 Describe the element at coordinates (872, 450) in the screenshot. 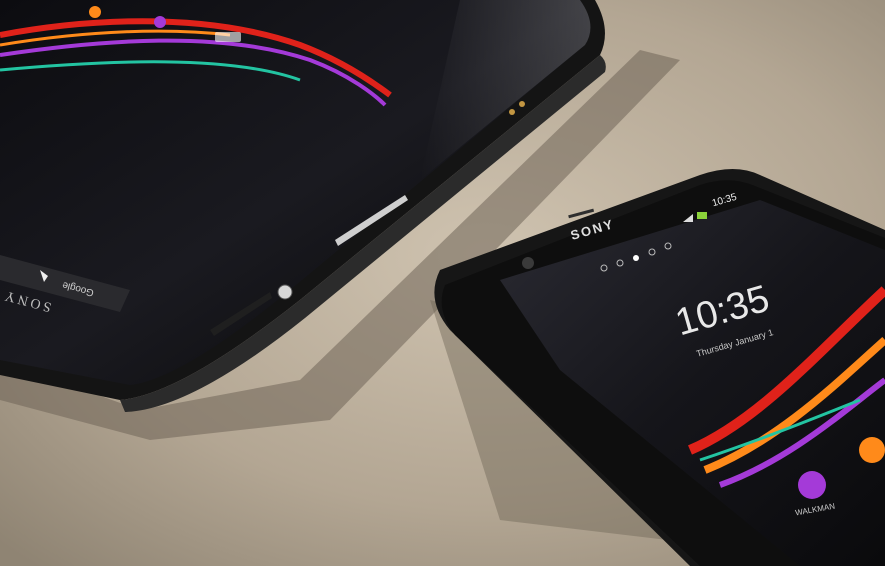

I see `app-icon` at that location.